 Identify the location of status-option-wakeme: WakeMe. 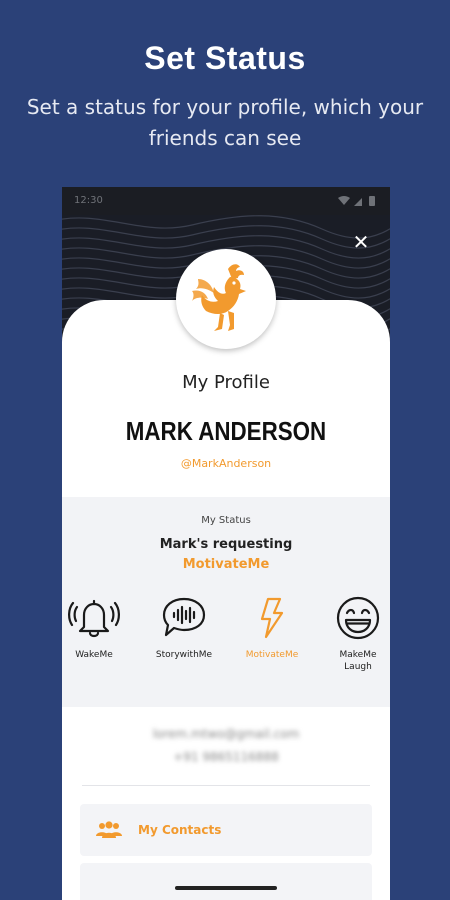
(98, 628).